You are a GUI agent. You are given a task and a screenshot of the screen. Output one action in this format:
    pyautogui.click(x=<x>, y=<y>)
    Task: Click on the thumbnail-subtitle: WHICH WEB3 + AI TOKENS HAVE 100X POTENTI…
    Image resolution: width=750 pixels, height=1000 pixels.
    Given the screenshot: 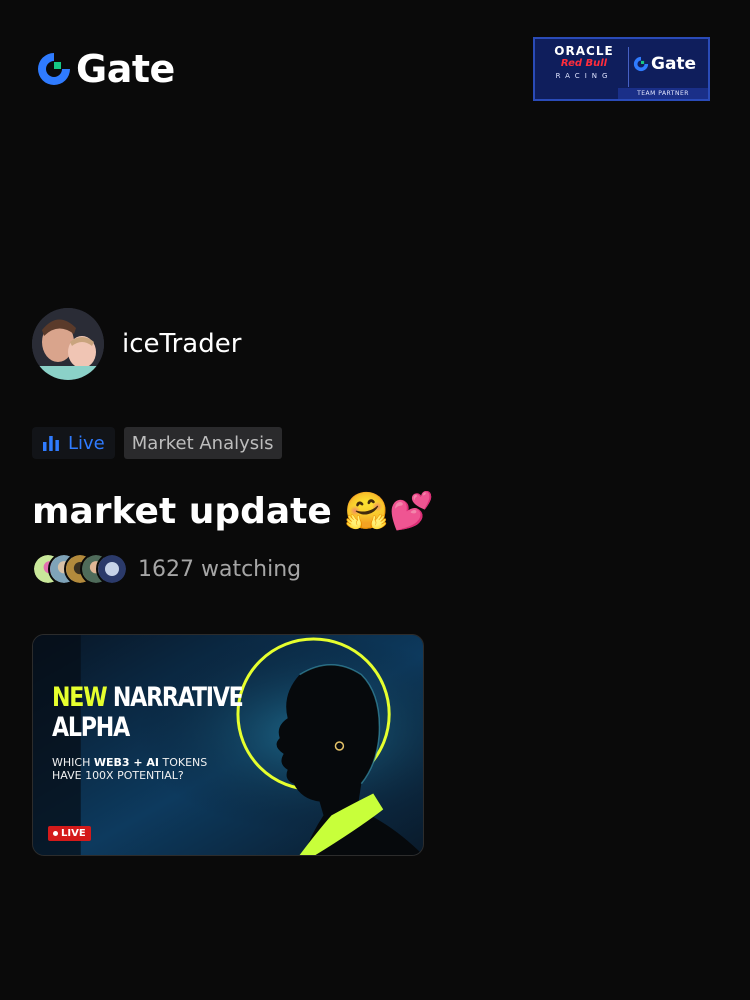 What is the action you would take?
    pyautogui.click(x=129, y=769)
    